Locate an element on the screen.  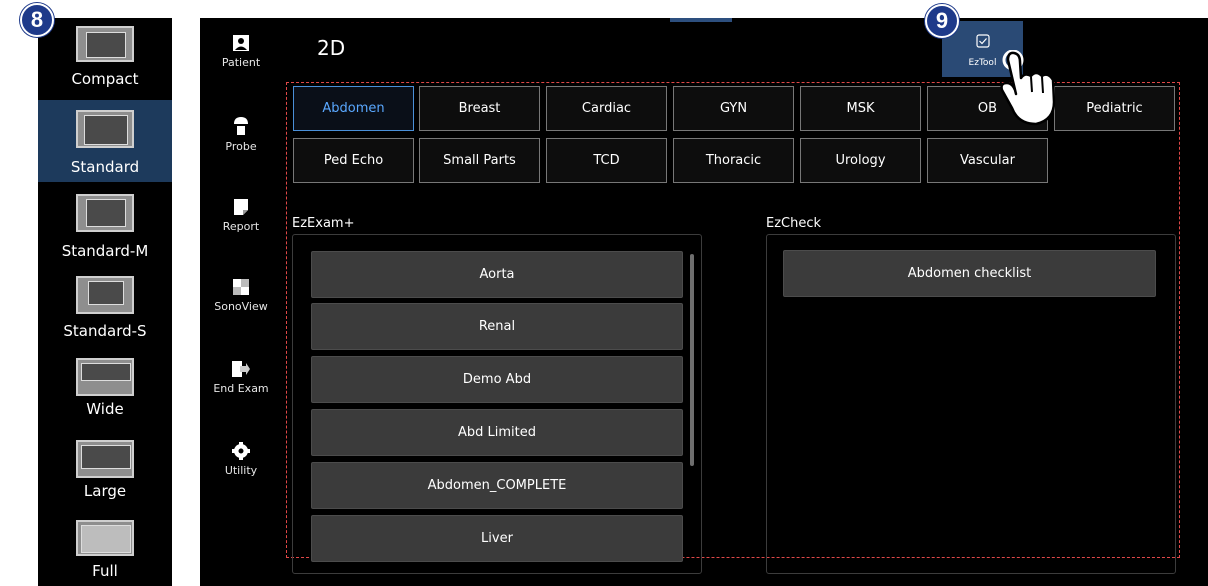
ezexam-item-liver: Liver is located at coordinates (497, 538).